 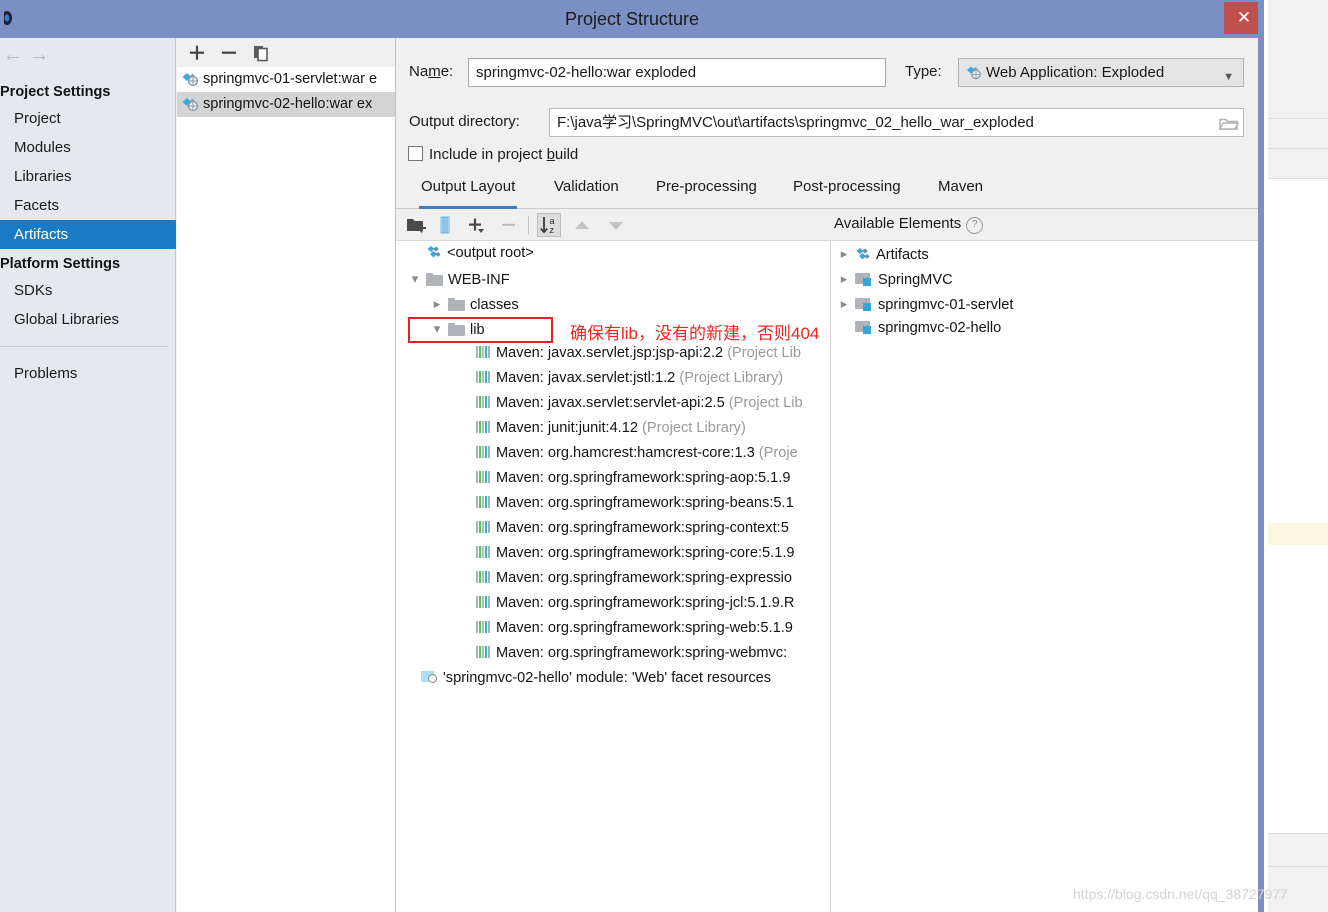 What do you see at coordinates (632, 19) in the screenshot?
I see `dialog-titlebar: Project Structure ✕` at bounding box center [632, 19].